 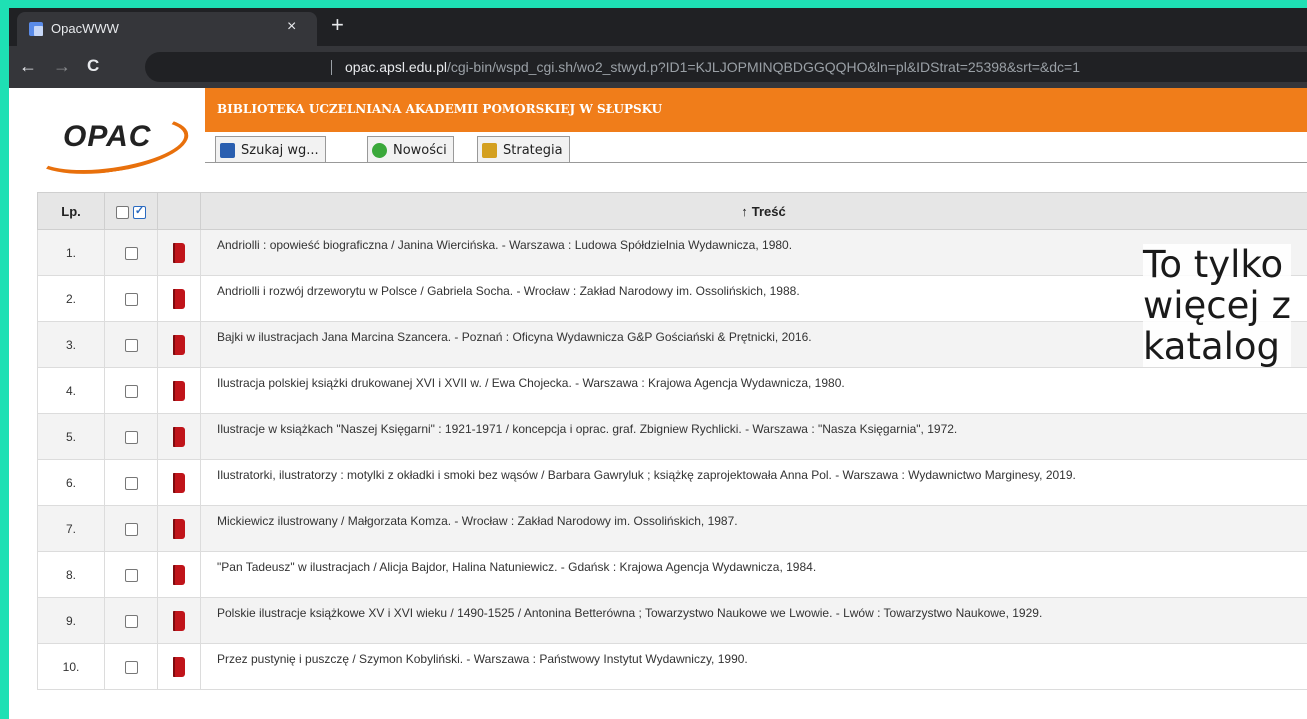 I want to click on column-header-tresc: ↑ Treść, so click(x=753, y=211).